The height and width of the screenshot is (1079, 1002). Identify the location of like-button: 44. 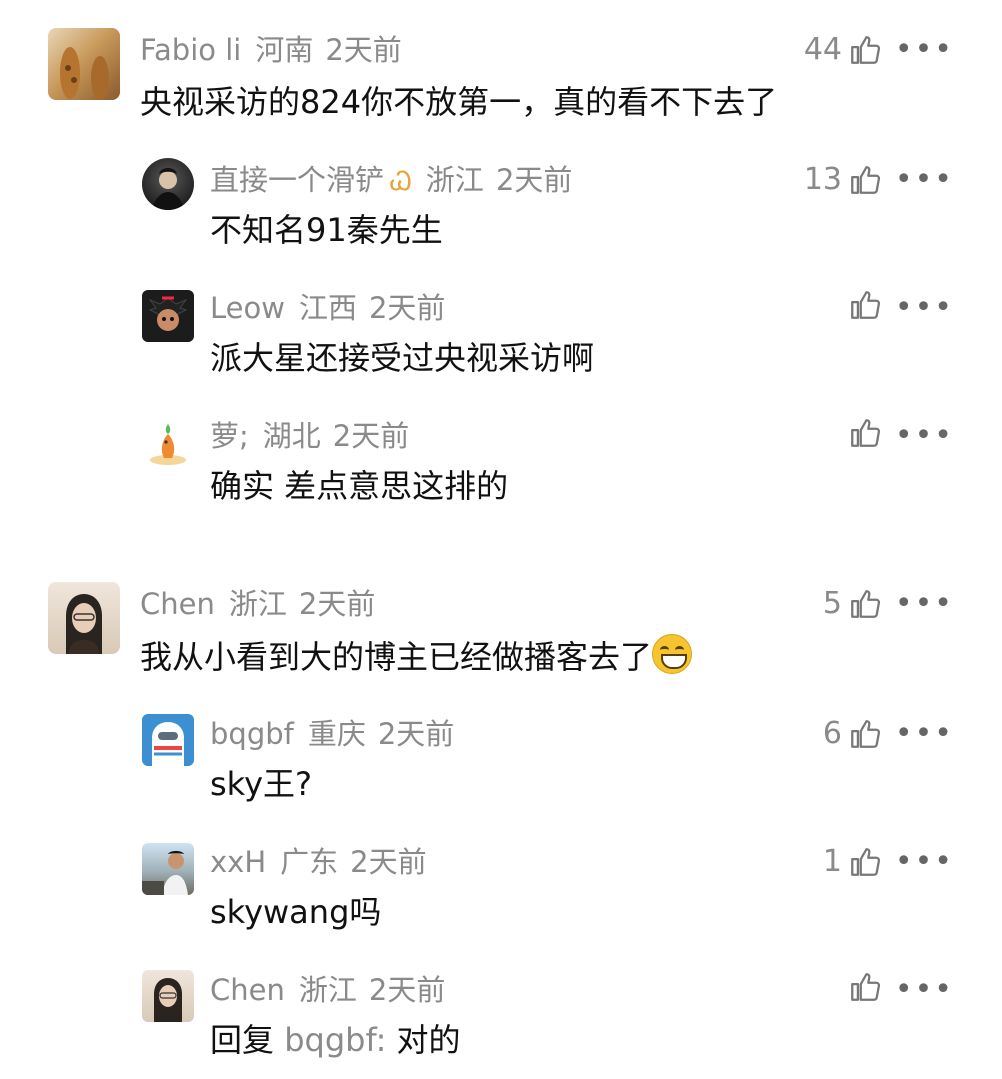
(843, 50).